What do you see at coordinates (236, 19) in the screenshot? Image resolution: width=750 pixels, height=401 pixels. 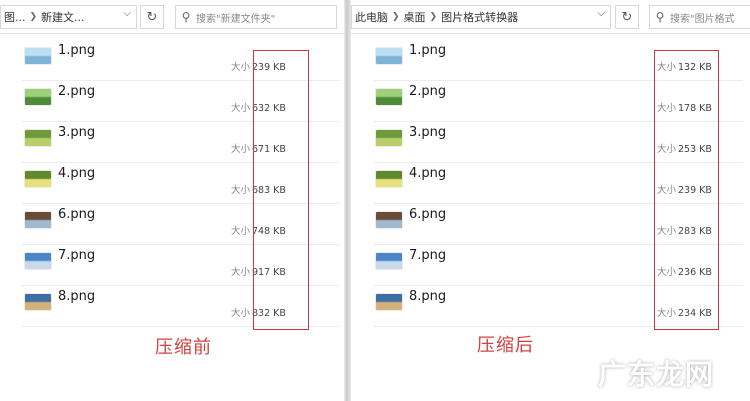 I see `search-placeholder: 搜索"新建文件夹"` at bounding box center [236, 19].